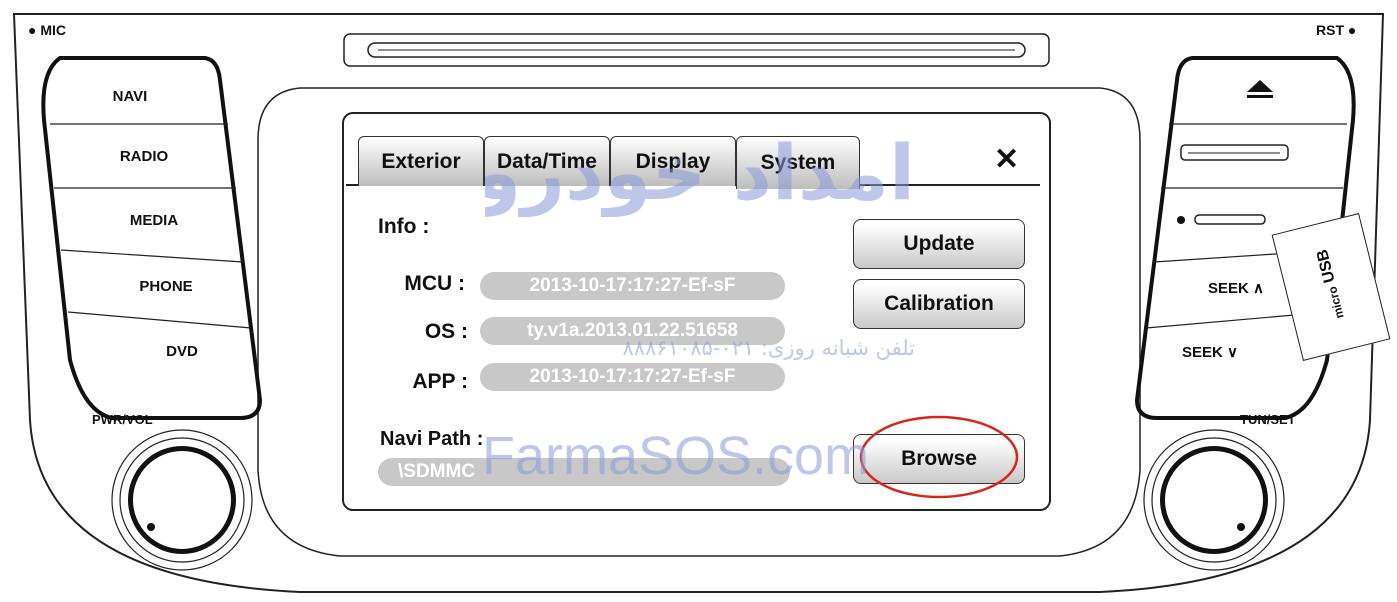 The width and height of the screenshot is (1397, 602). I want to click on media-button: MEDIA, so click(154, 220).